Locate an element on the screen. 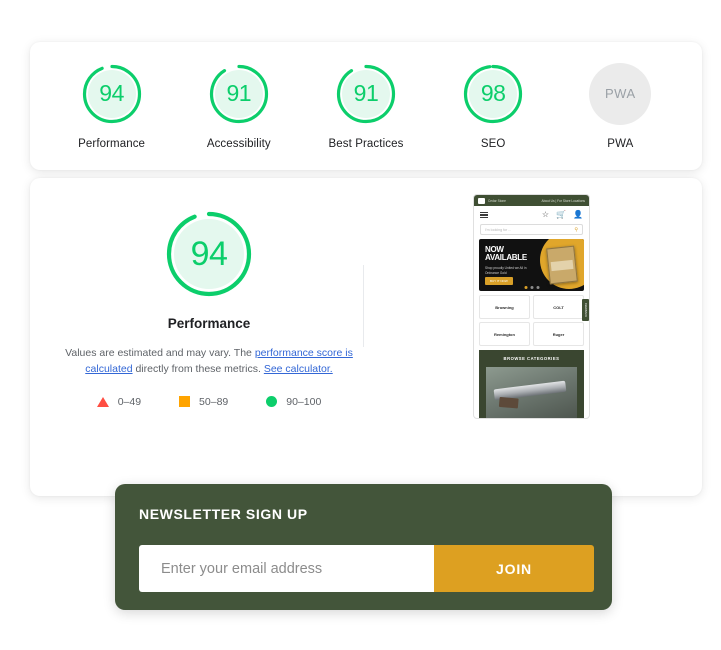  performance-large-score-value: 94 is located at coordinates (209, 254).